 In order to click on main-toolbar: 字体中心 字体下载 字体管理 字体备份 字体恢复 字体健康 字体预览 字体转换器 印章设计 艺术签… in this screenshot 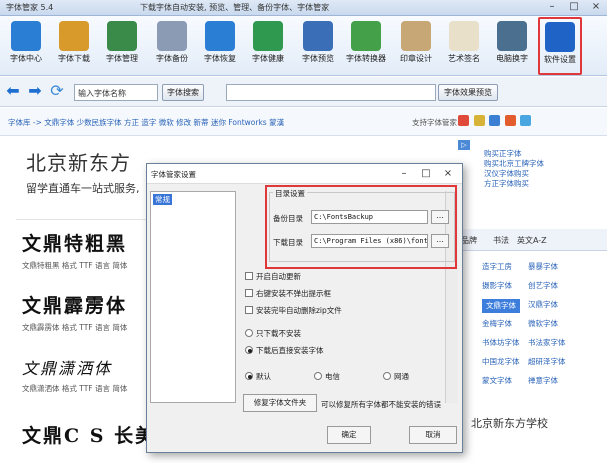, I will do `click(303, 46)`.